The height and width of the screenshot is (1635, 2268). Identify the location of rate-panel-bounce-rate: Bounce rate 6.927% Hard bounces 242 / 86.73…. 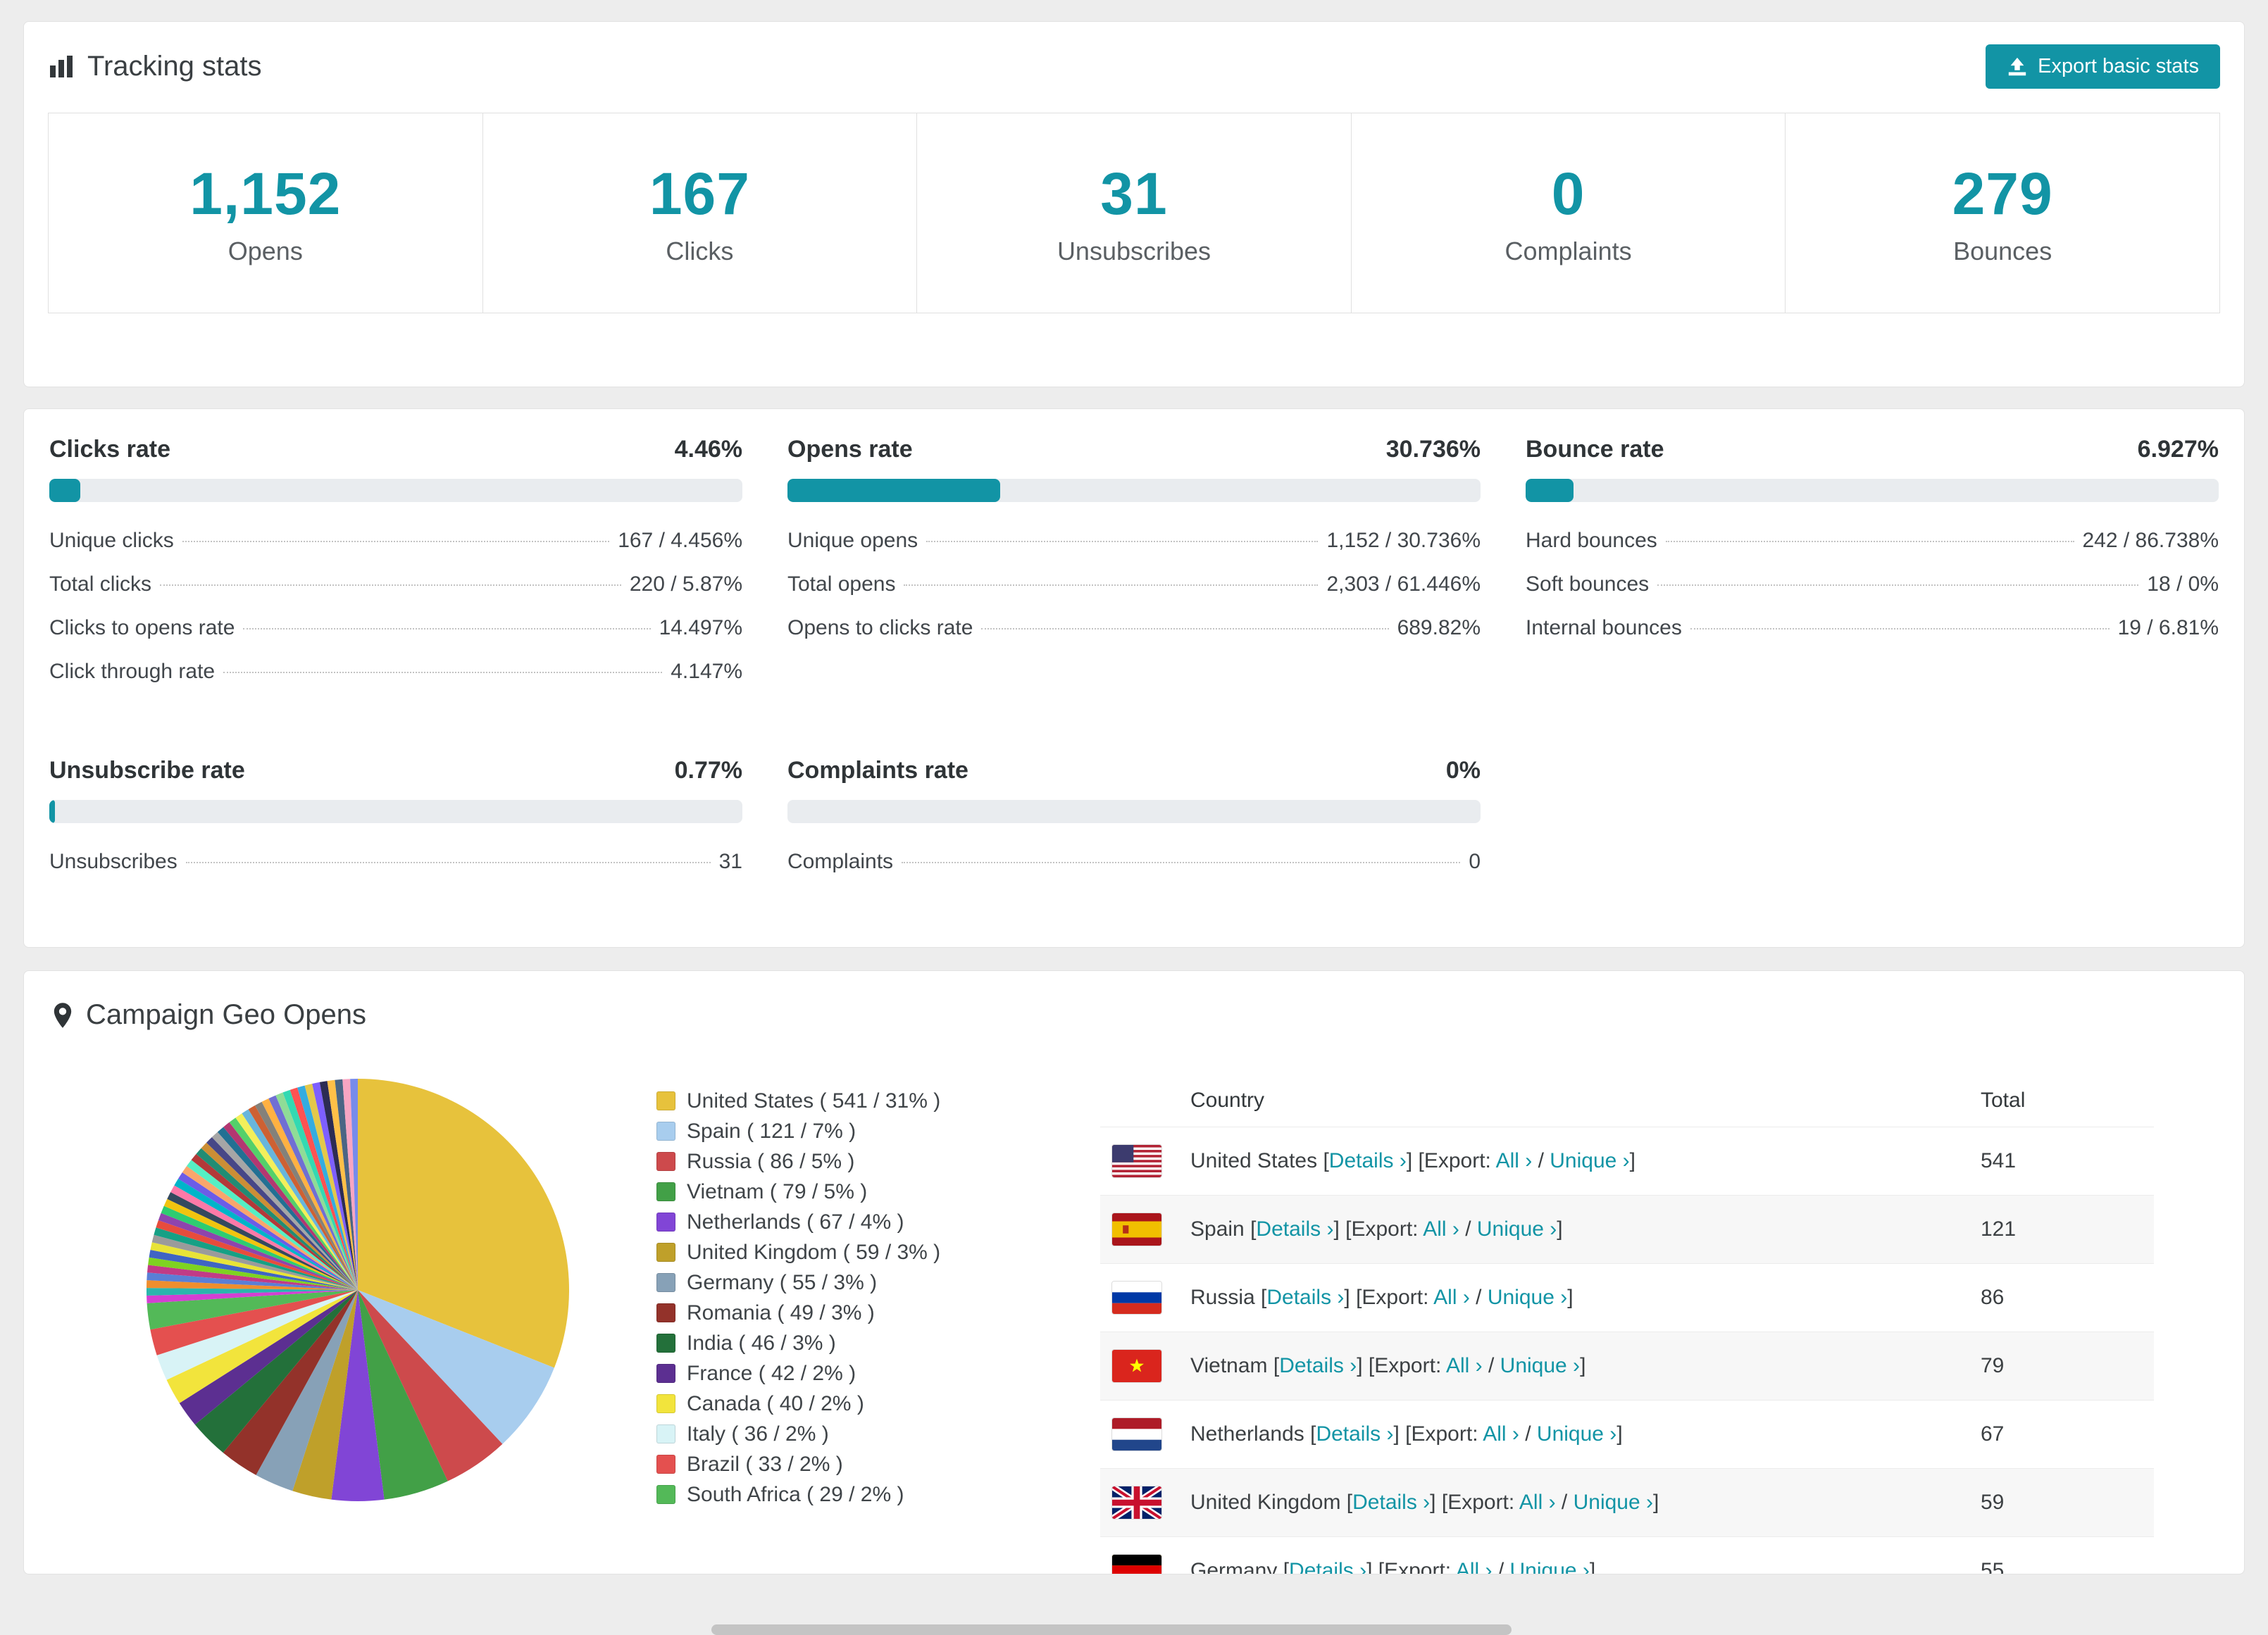
(1873, 565).